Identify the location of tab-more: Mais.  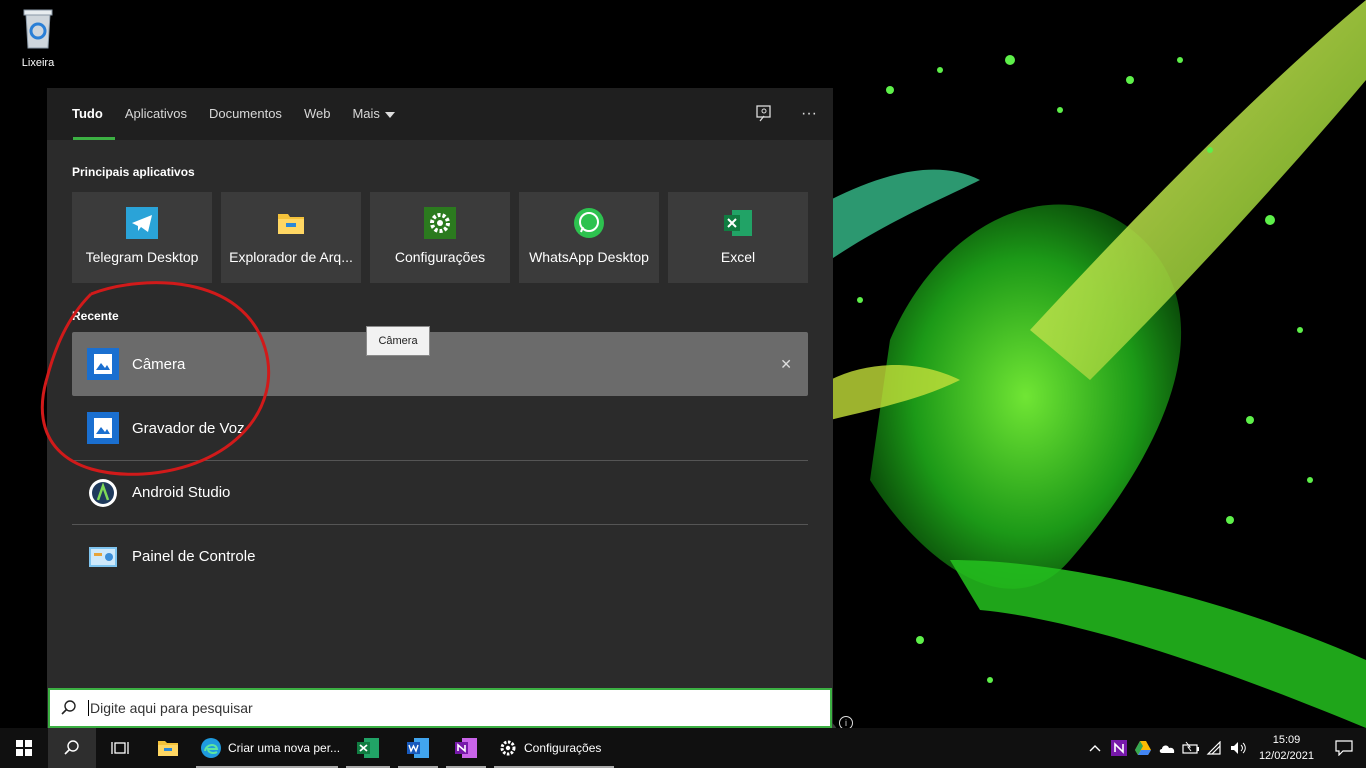
(373, 114).